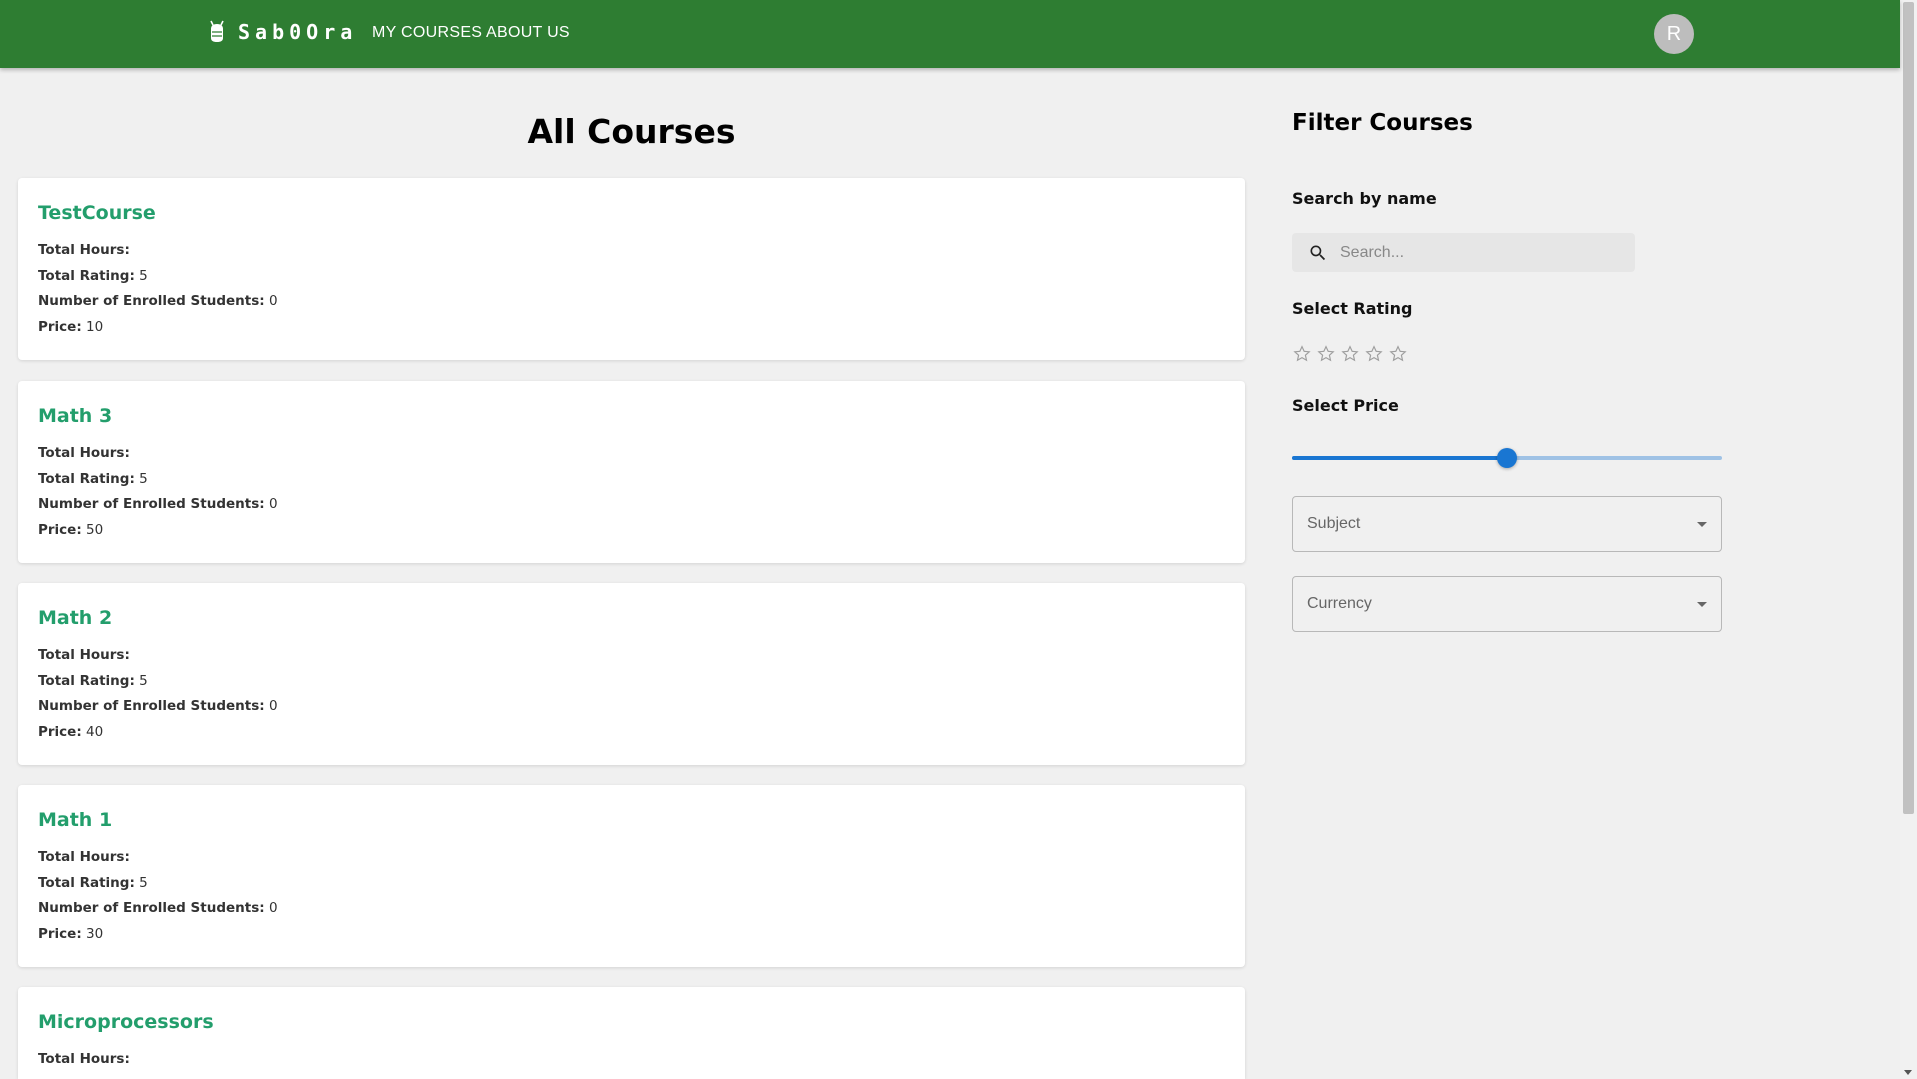 The image size is (1917, 1079). I want to click on price-slider, so click(1507, 458).